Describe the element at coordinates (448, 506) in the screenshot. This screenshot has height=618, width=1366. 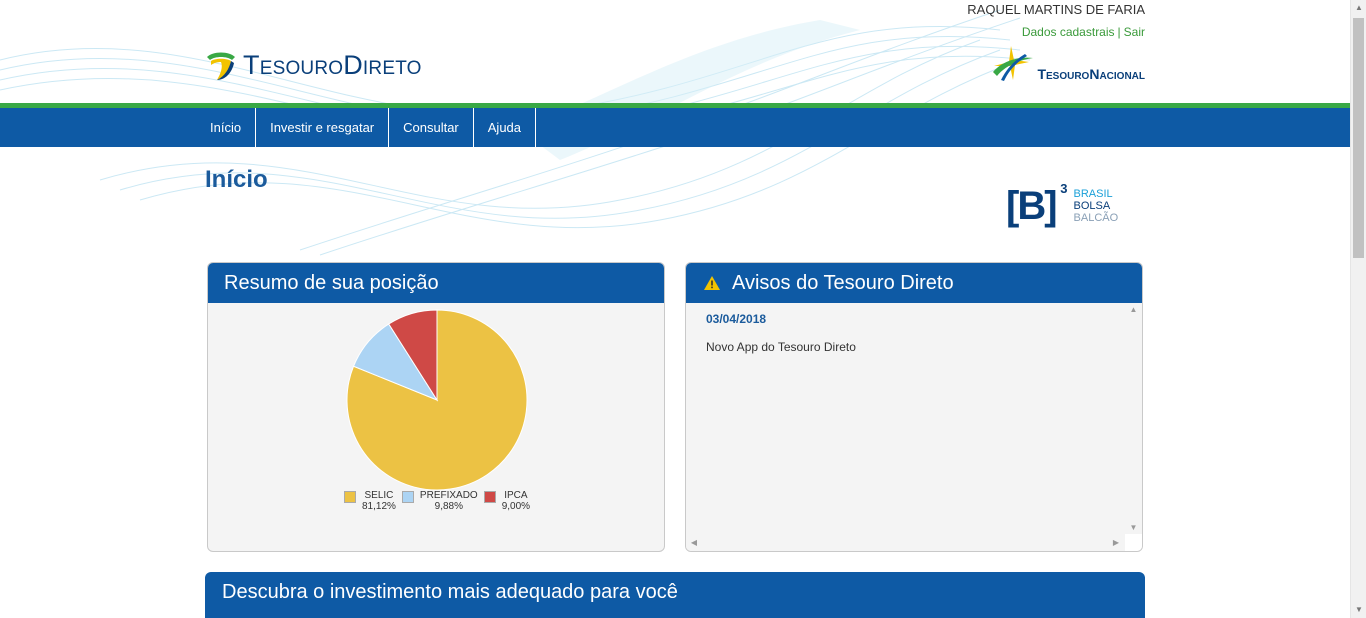
I see `legend-value: 9,88%` at that location.